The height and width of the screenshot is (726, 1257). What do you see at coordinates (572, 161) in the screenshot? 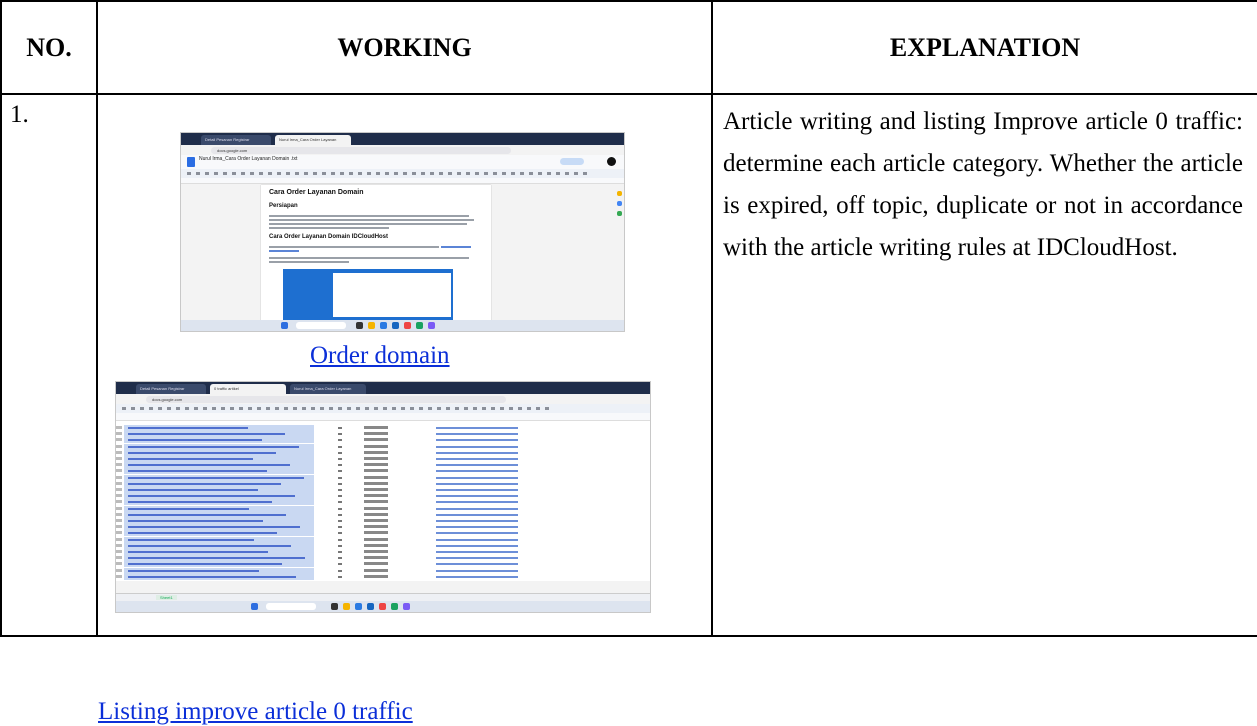
I see `share-button` at bounding box center [572, 161].